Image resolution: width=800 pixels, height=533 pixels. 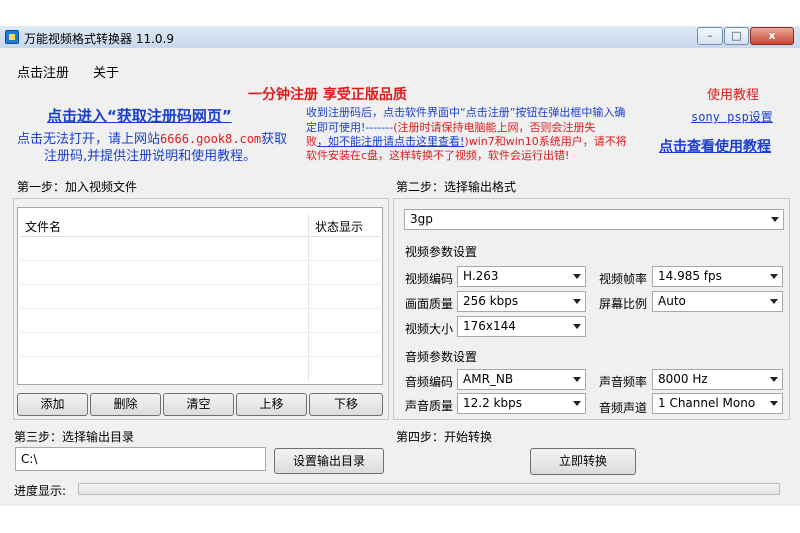 What do you see at coordinates (271, 404) in the screenshot?
I see `move-up-button: 上移` at bounding box center [271, 404].